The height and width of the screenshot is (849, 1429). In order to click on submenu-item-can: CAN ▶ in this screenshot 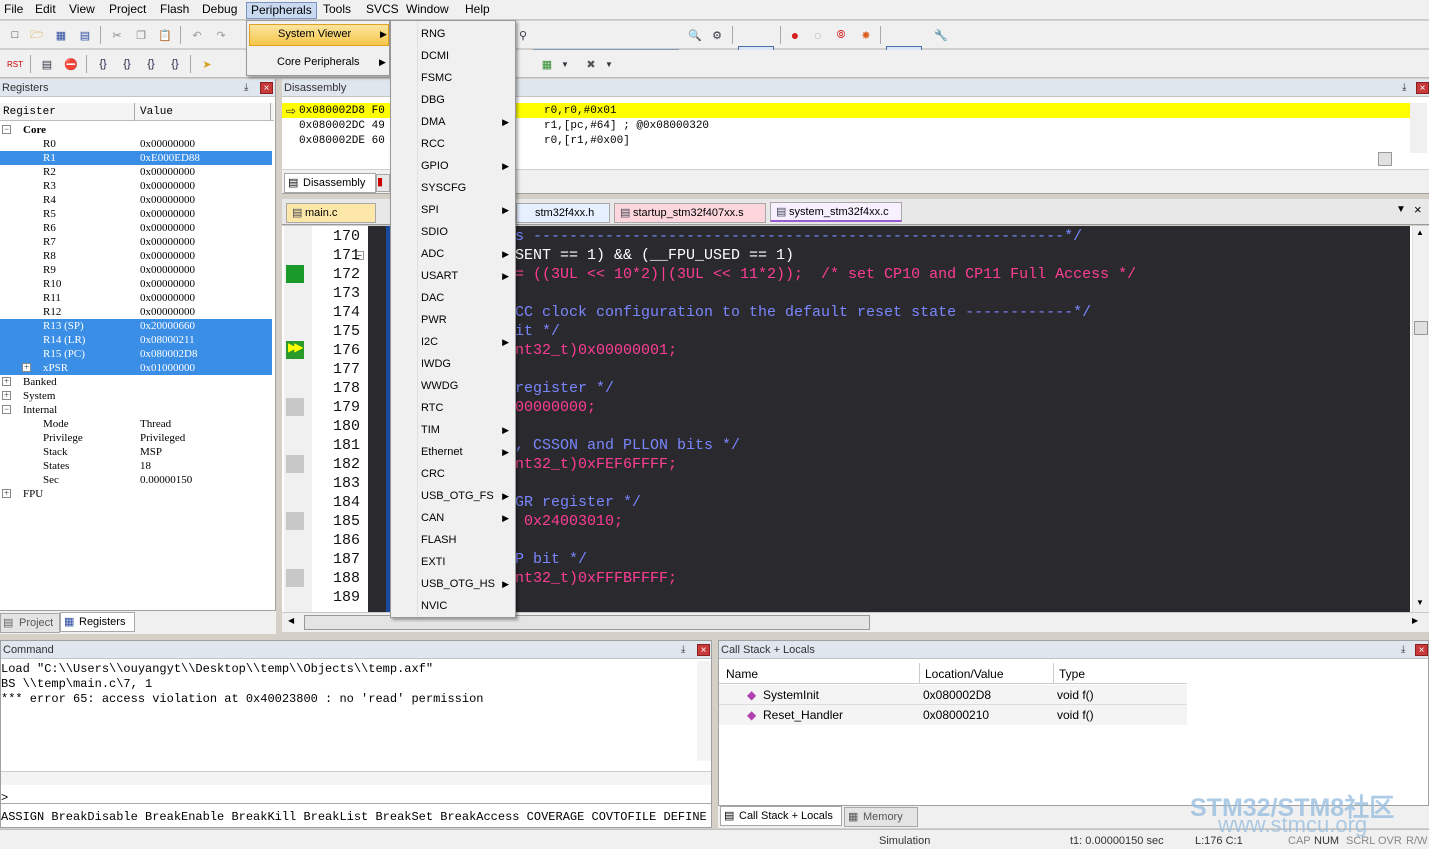, I will do `click(453, 518)`.